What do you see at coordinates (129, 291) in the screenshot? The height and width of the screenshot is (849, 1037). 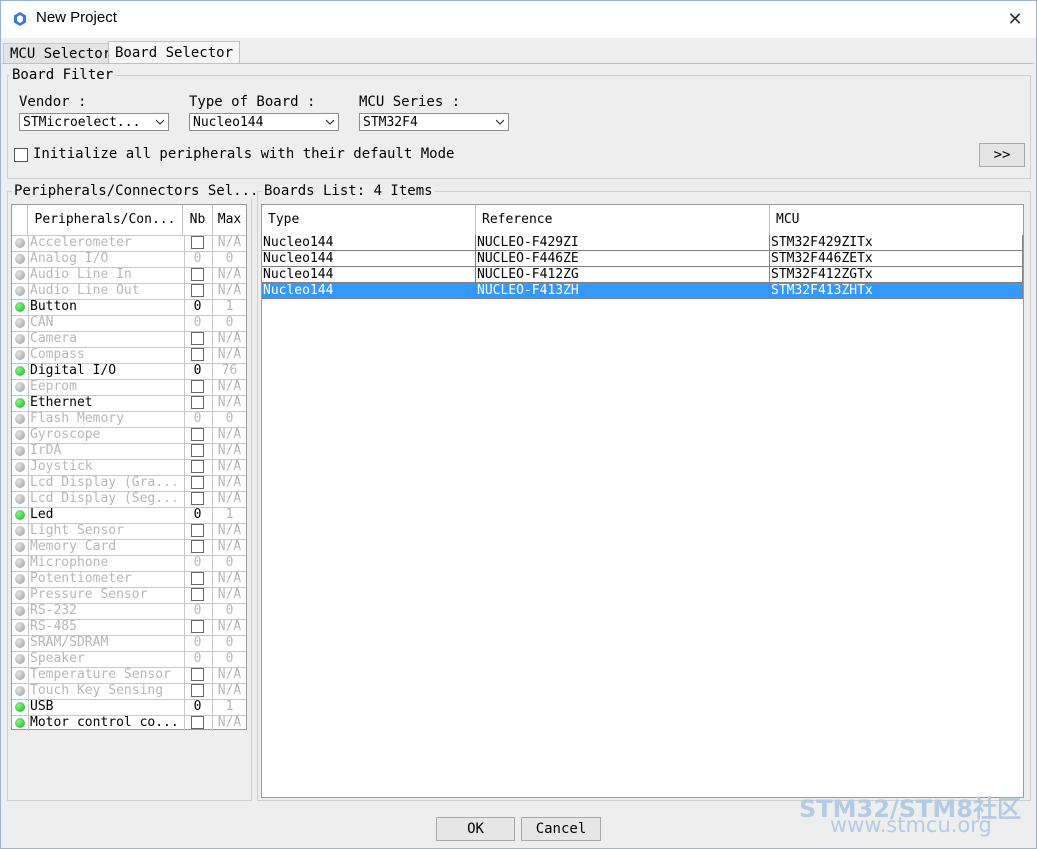 I see `peripheral-row: Audio Line Out N/A` at bounding box center [129, 291].